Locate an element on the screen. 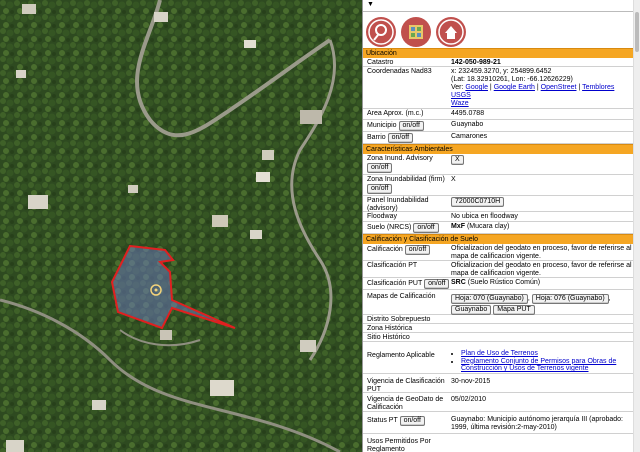  clasif-put-code: SRC is located at coordinates (458, 282).